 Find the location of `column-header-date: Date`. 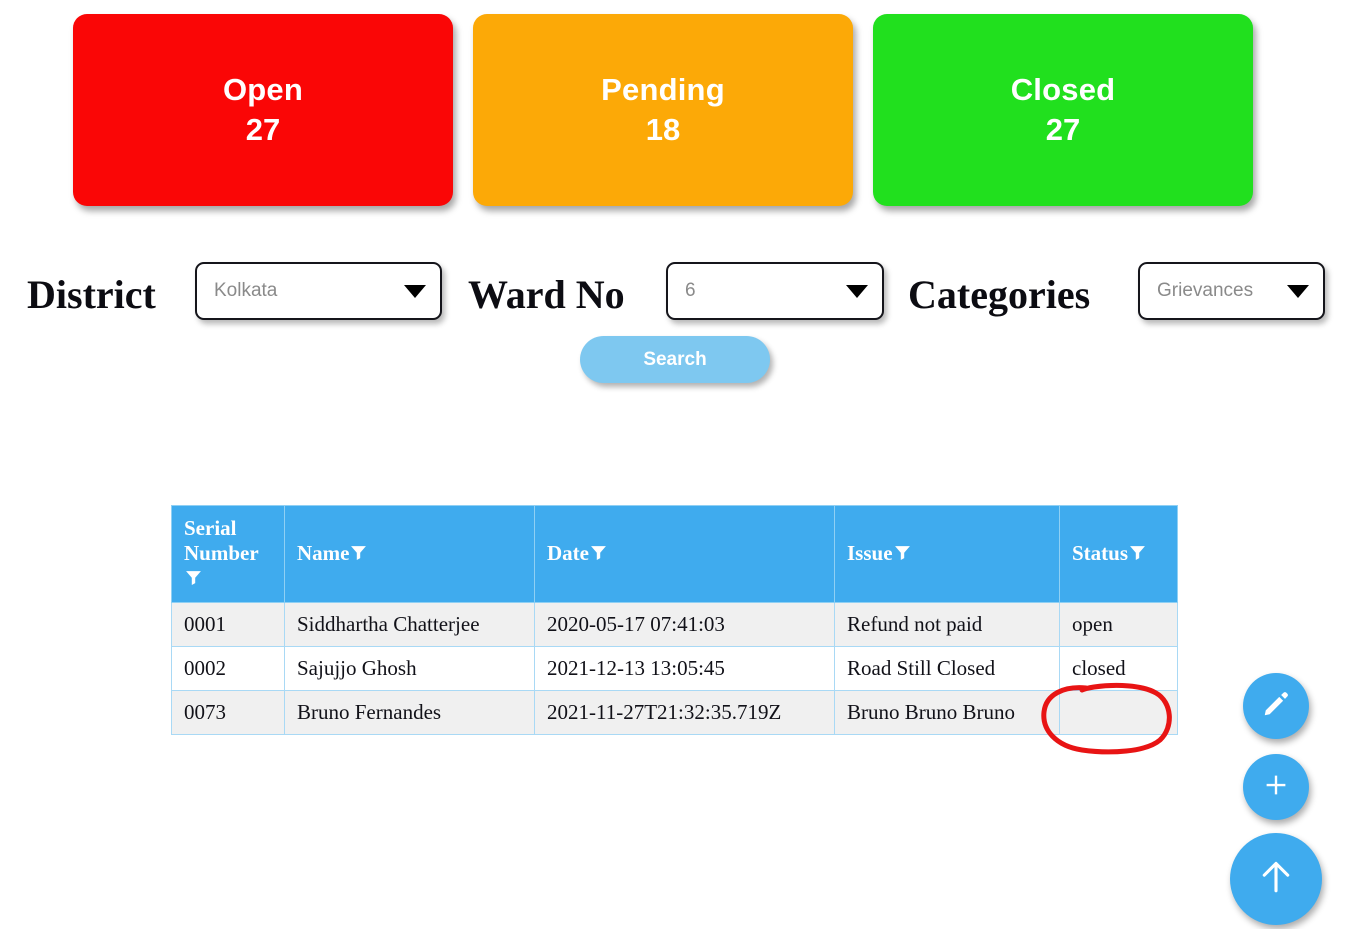

column-header-date: Date is located at coordinates (684, 554).